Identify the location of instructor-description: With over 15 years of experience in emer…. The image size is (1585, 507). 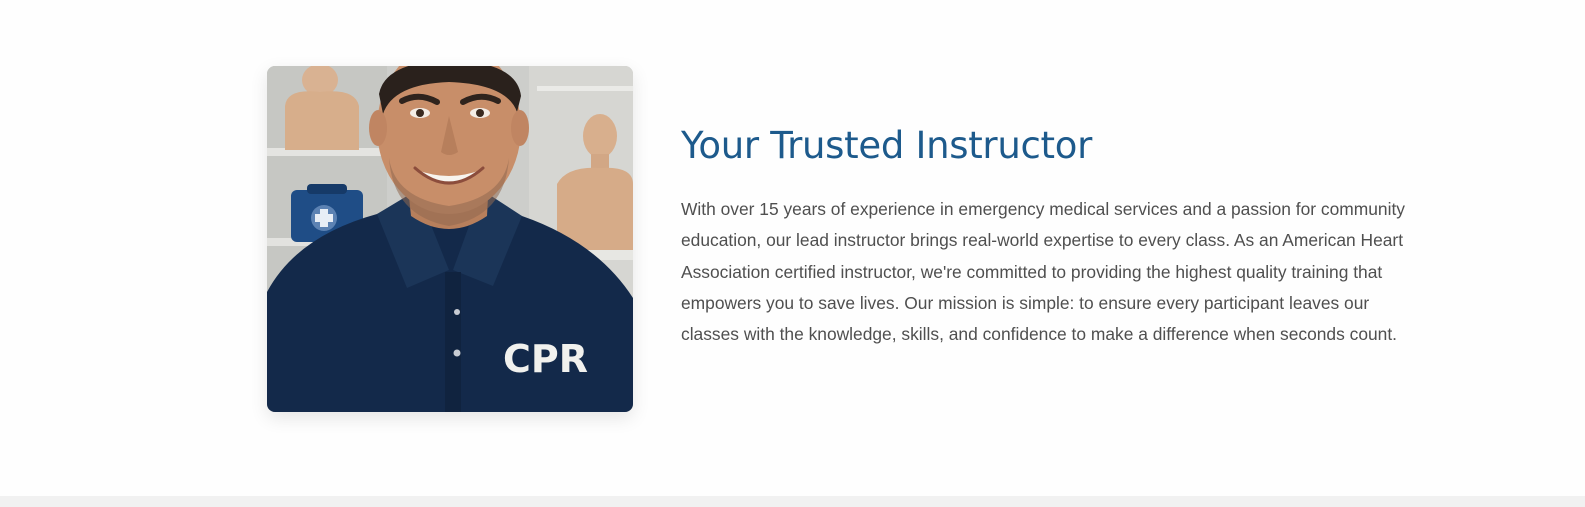
(1043, 272).